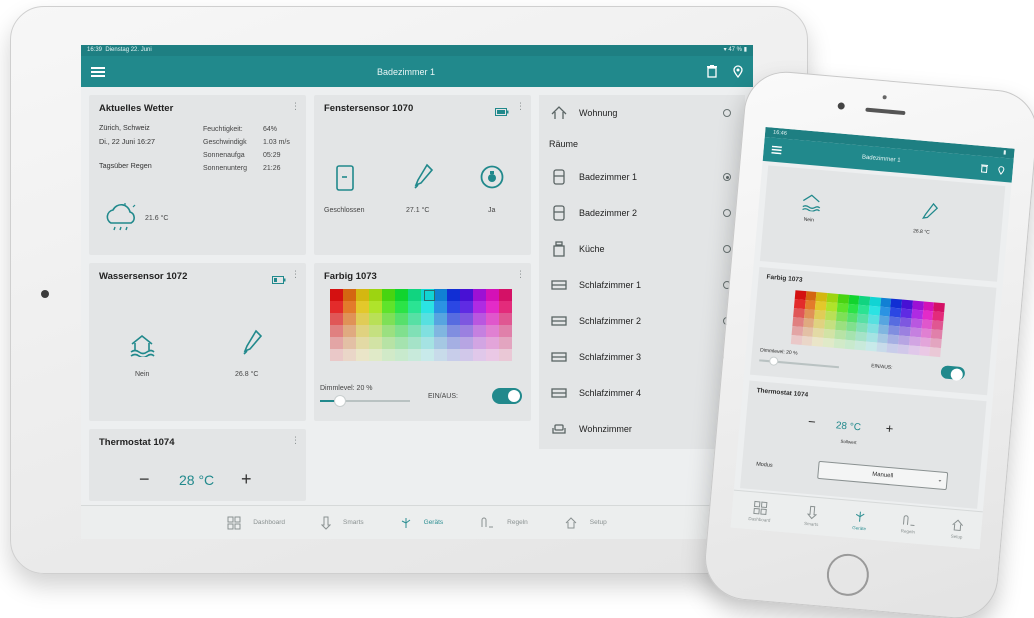 Image resolution: width=1034 pixels, height=618 pixels. I want to click on nav-item: Dashboard, so click(256, 523).